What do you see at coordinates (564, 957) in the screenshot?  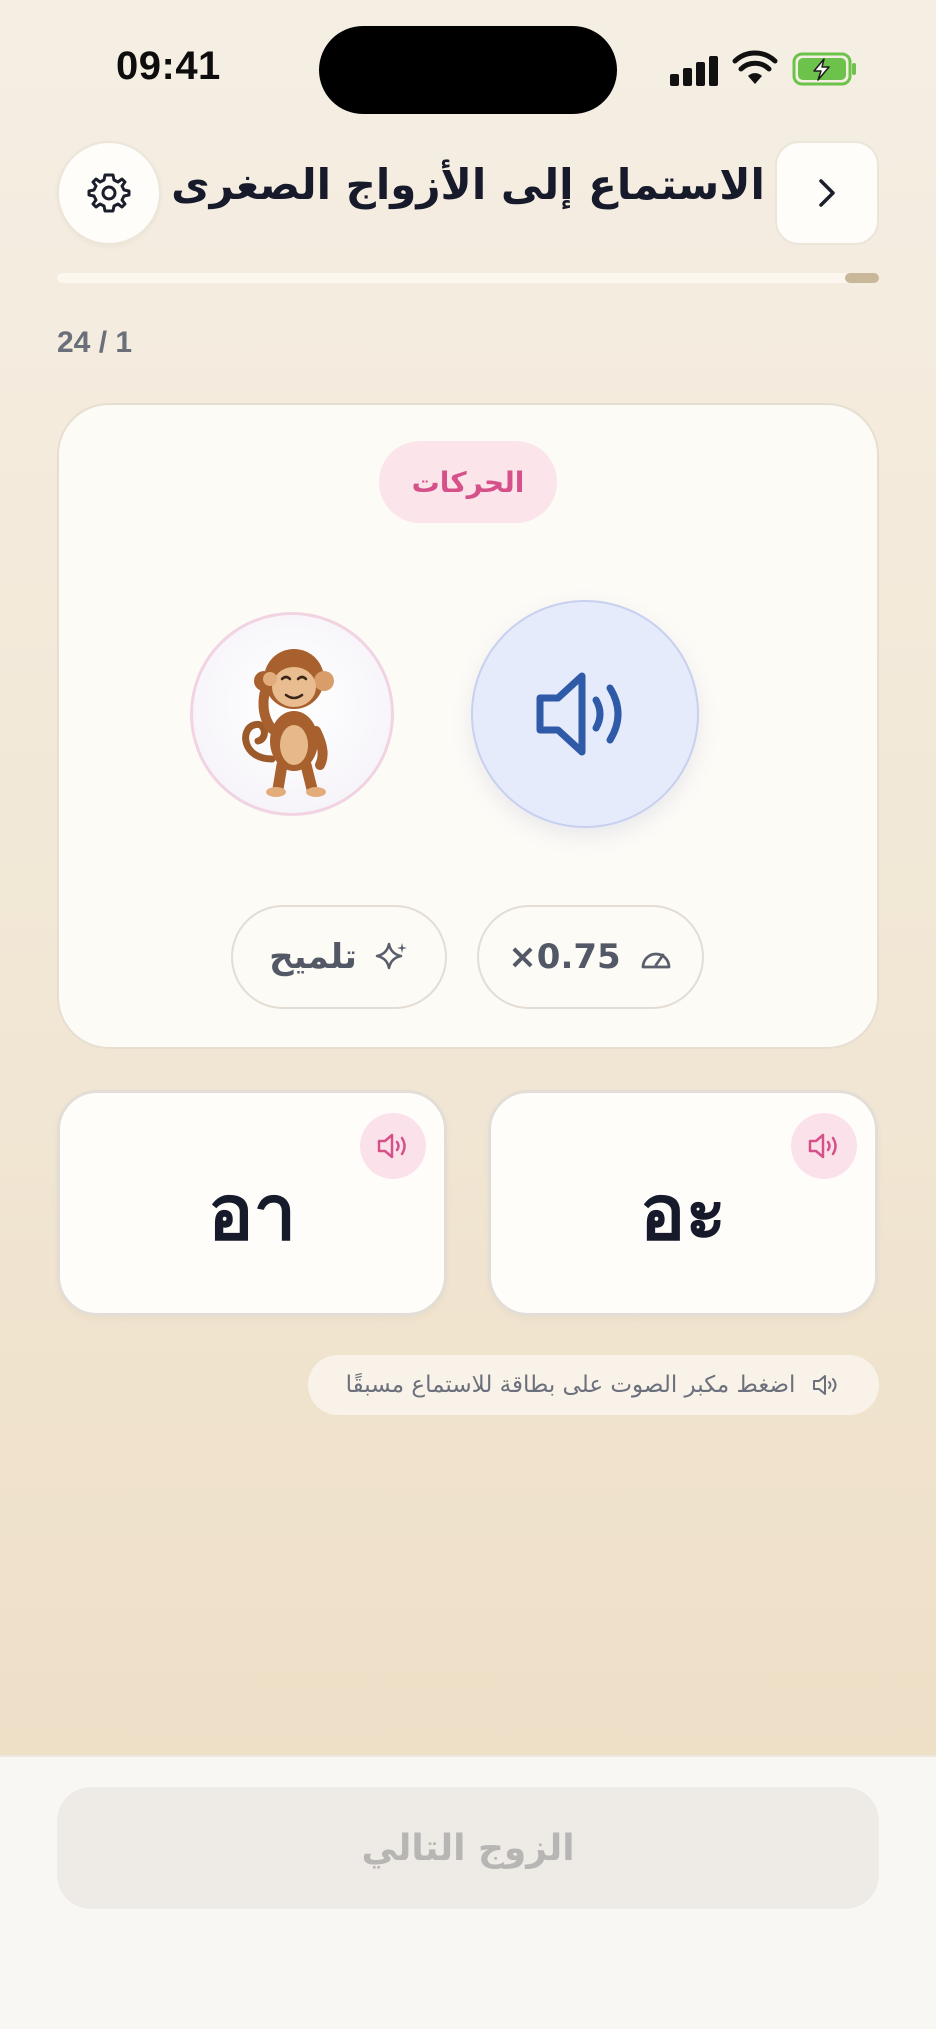 I see `speed-label: ×0.75` at bounding box center [564, 957].